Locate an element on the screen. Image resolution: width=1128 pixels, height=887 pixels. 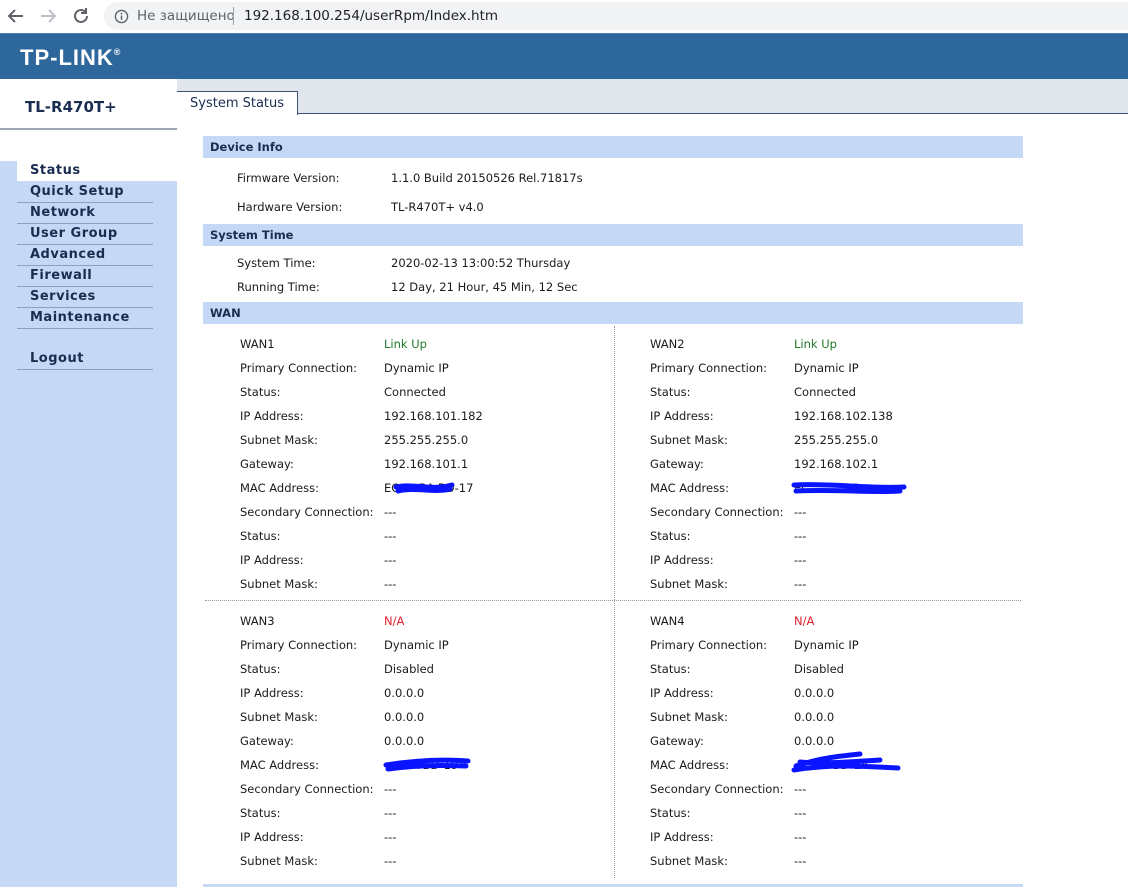
reload-icon is located at coordinates (81, 15).